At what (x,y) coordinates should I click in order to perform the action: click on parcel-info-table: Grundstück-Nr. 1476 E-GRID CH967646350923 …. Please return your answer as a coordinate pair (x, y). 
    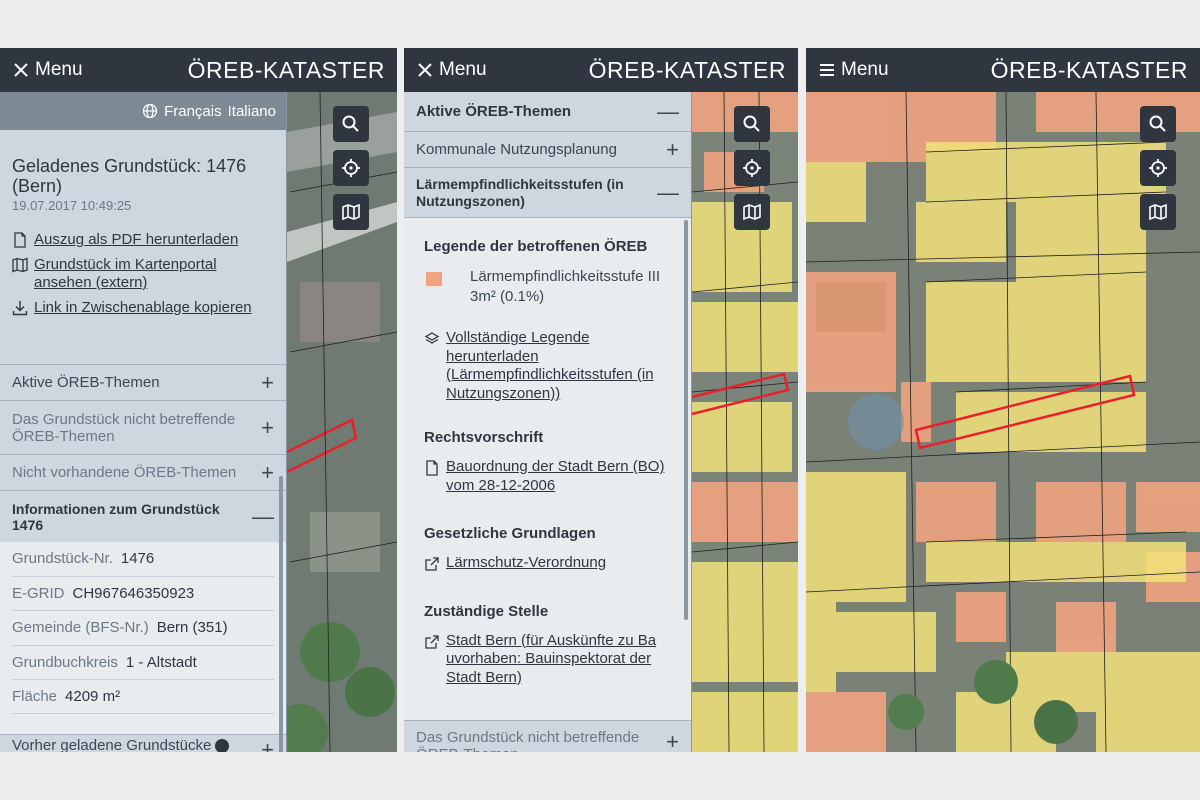
    Looking at the image, I should click on (143, 638).